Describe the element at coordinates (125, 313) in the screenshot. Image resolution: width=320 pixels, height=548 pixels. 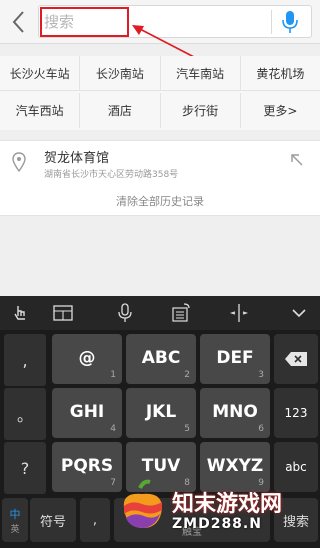
I see `voice-input-icon` at that location.